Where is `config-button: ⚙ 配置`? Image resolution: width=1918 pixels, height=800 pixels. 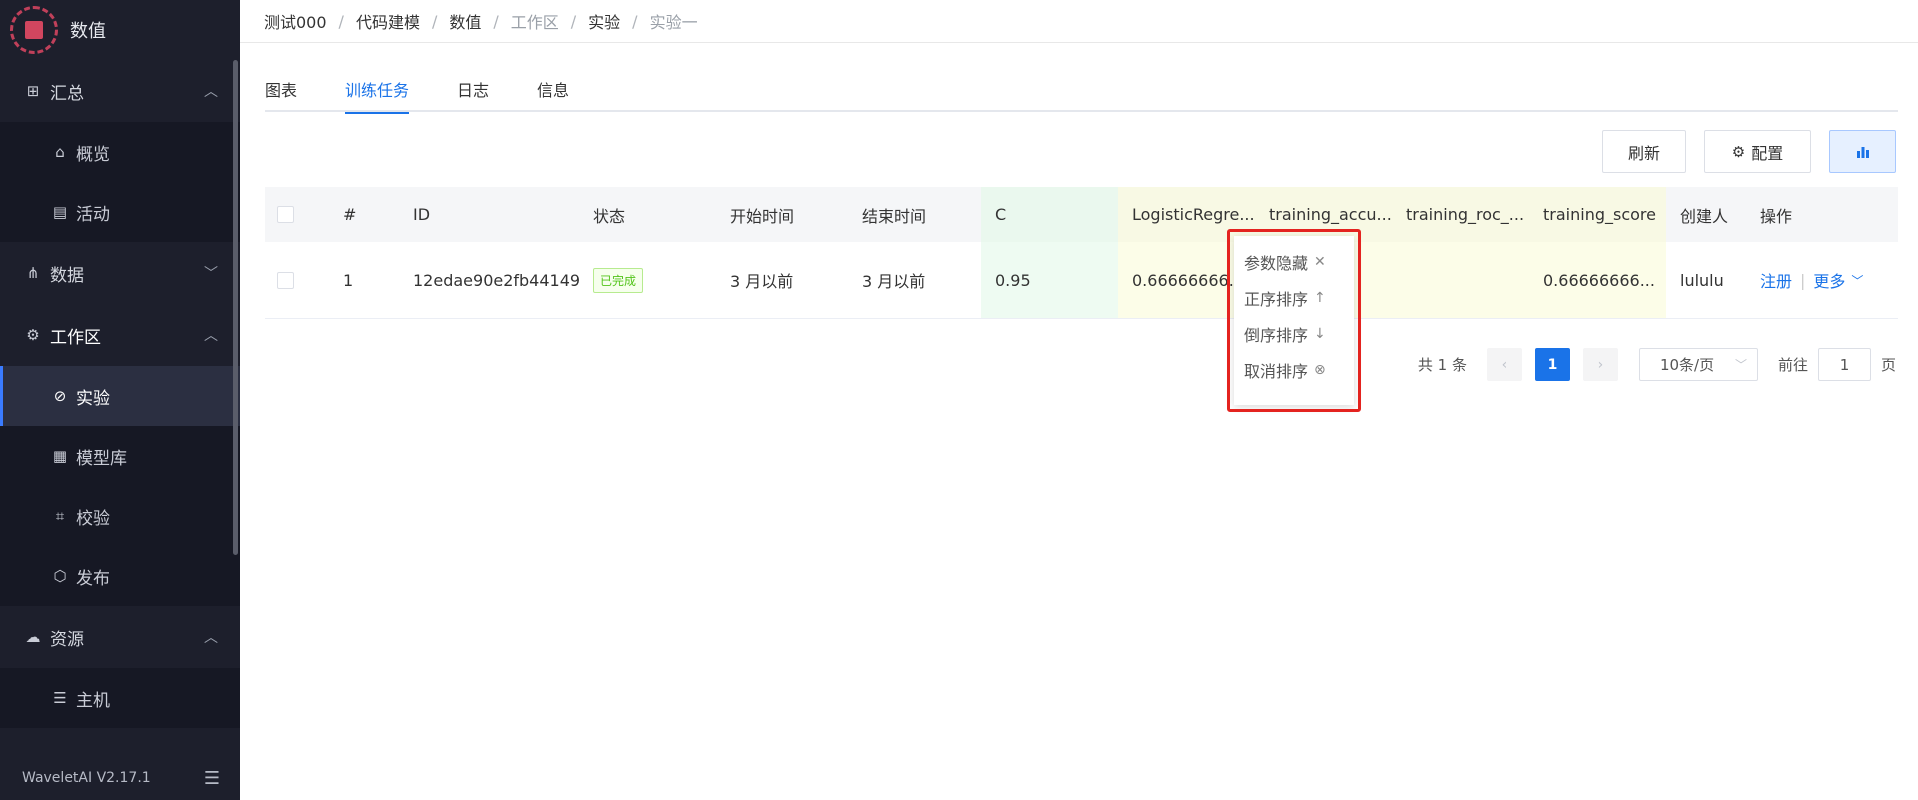 config-button: ⚙ 配置 is located at coordinates (1757, 151).